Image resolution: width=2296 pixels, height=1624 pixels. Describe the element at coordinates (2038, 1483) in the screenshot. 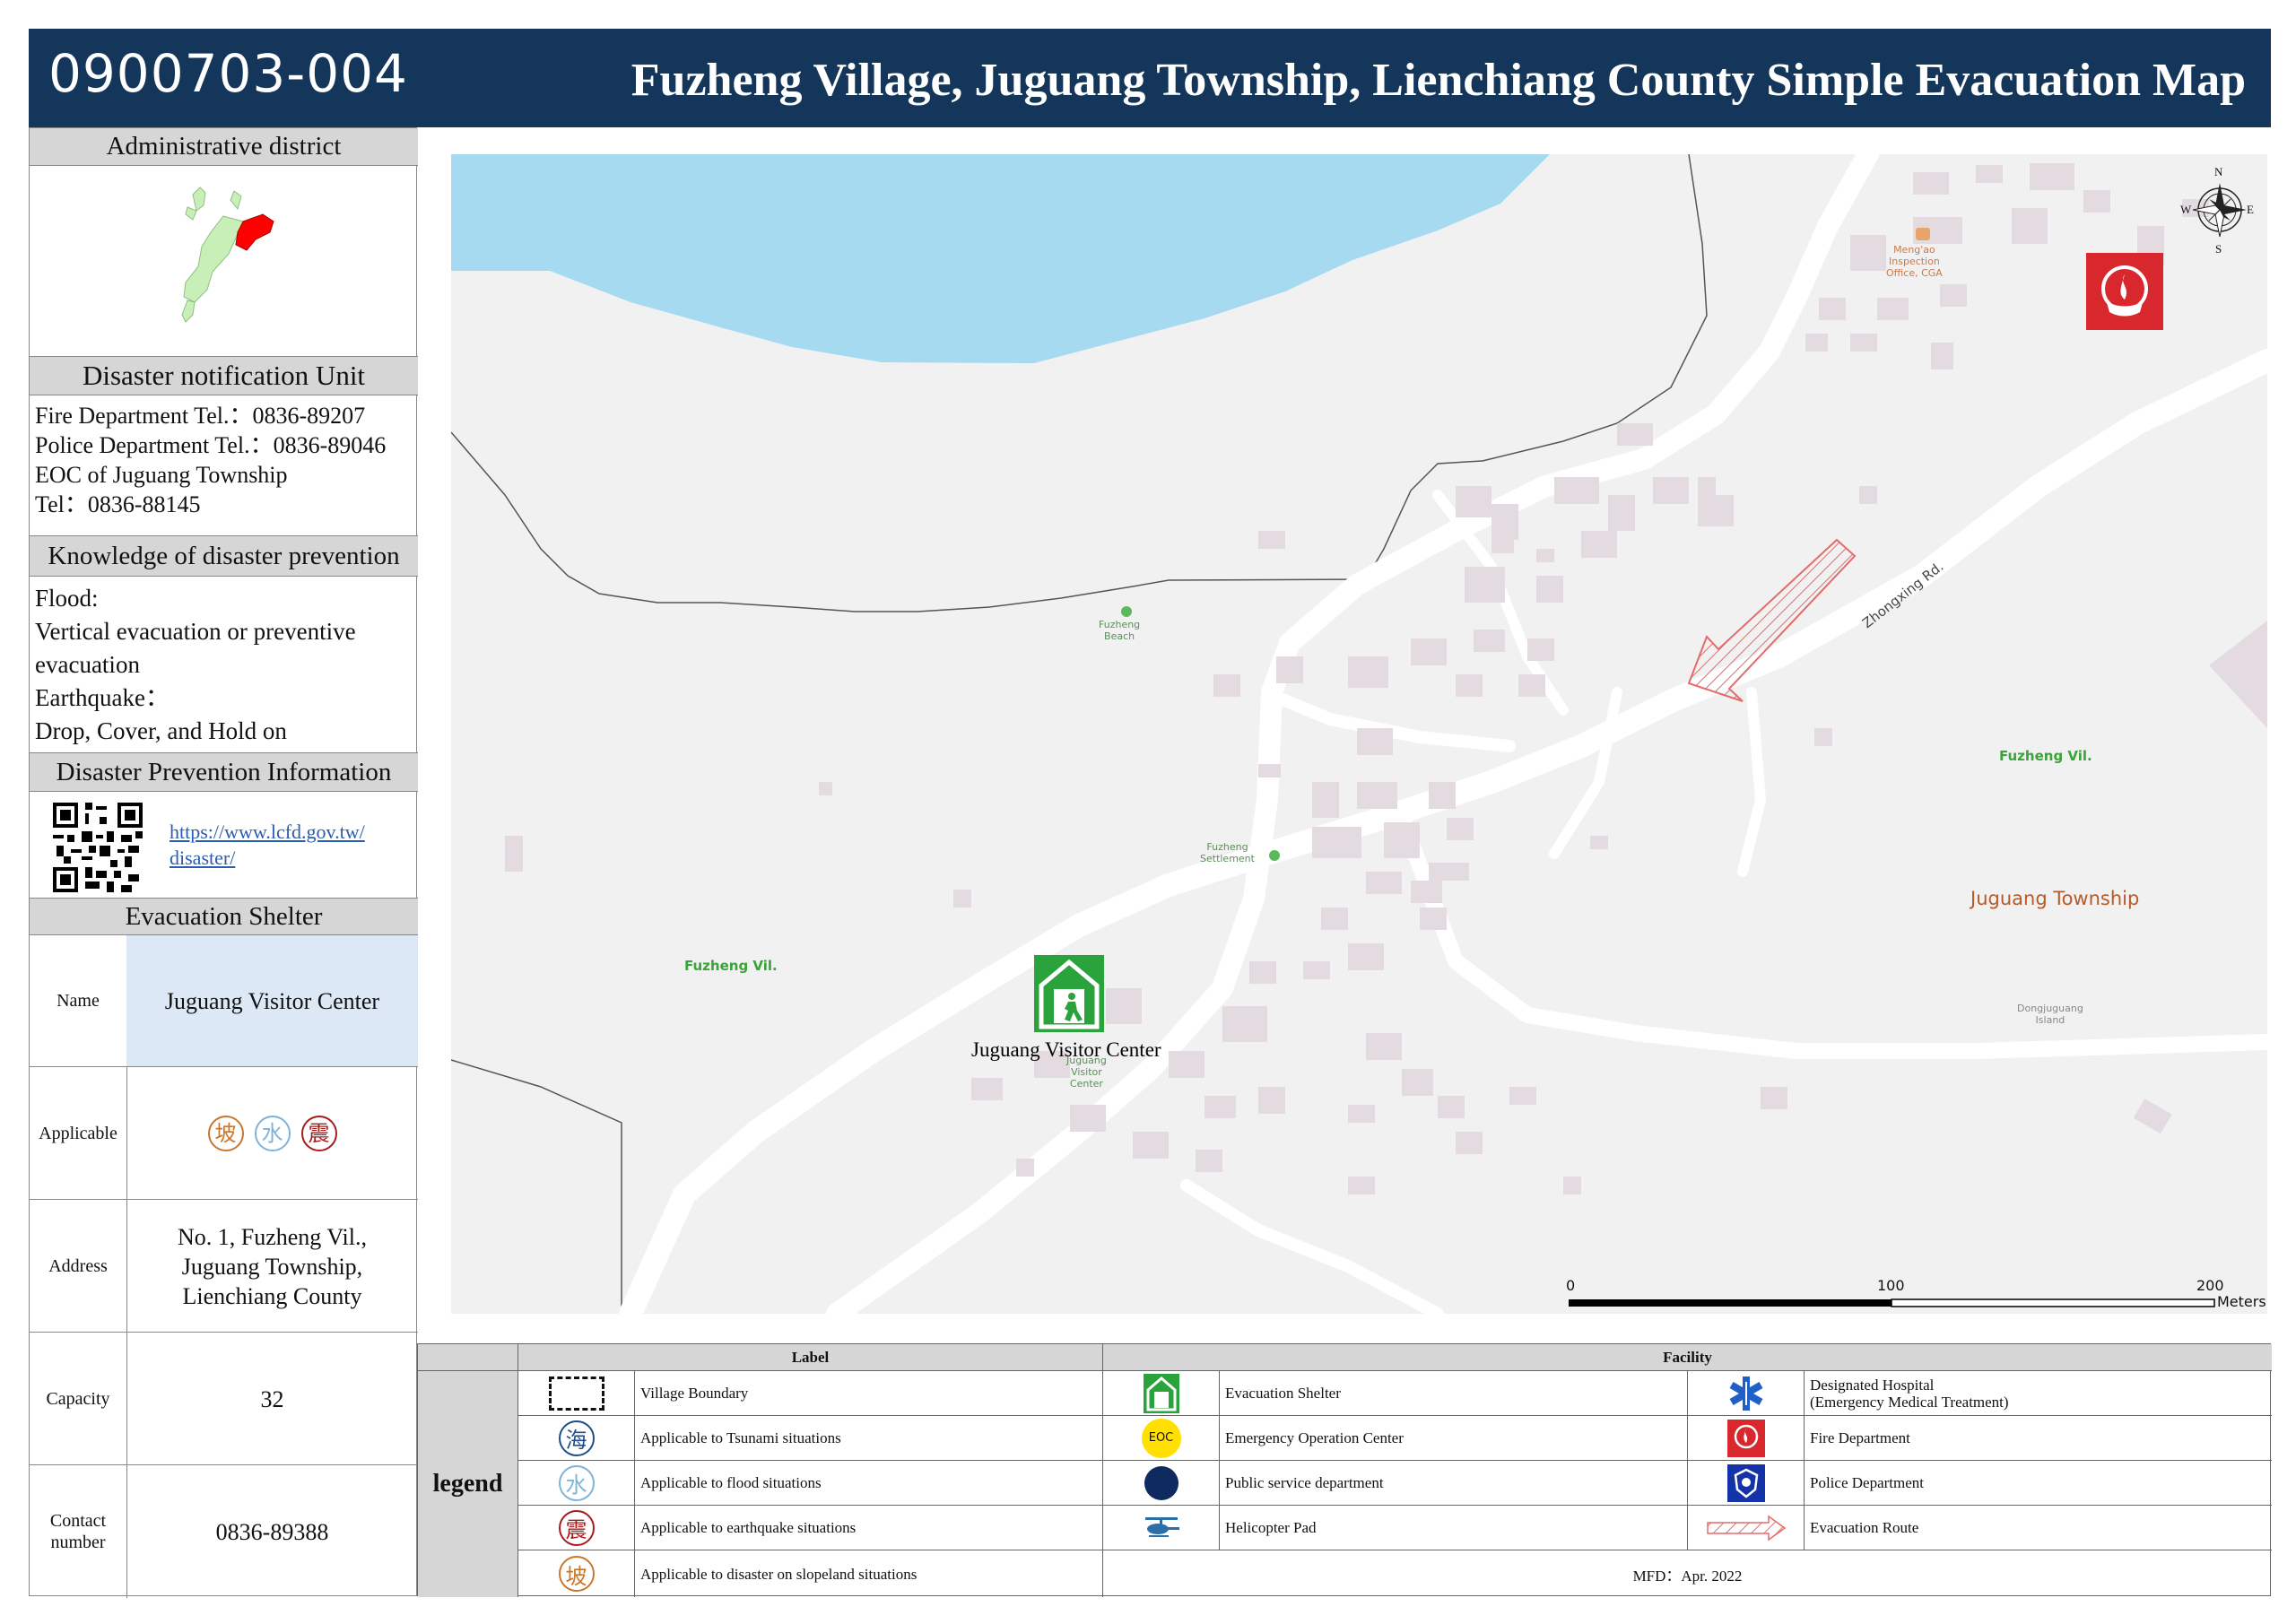

I see `legend-facility-text: Police Department` at that location.